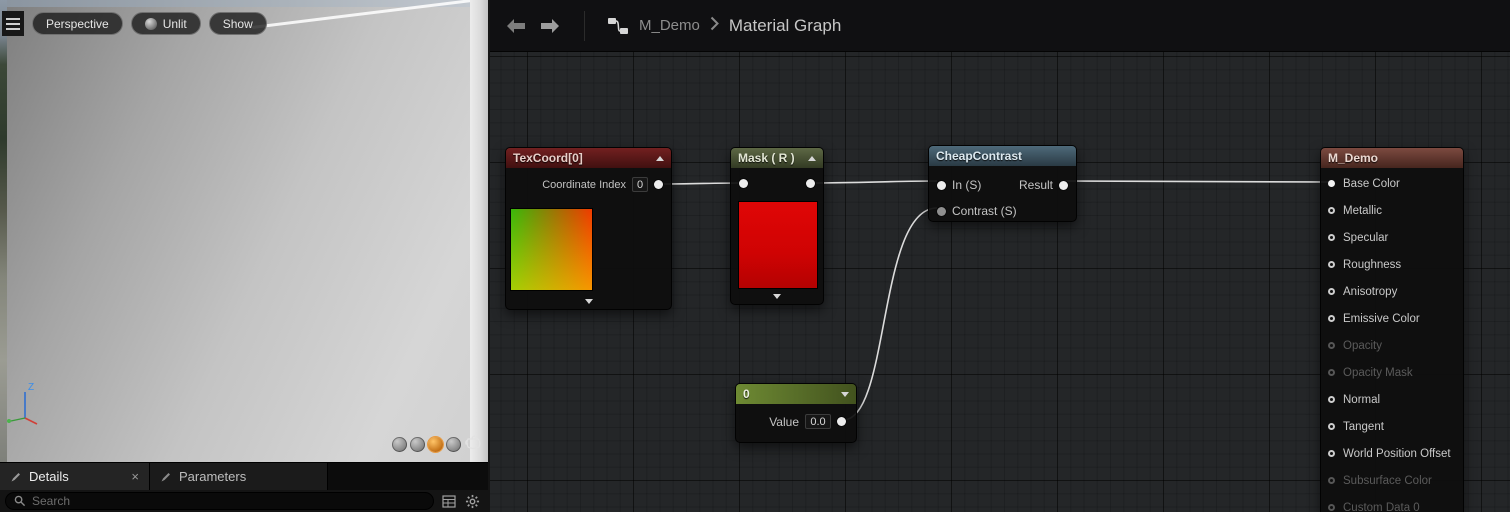  Describe the element at coordinates (743, 183) in the screenshot. I see `mask-input-pin` at that location.